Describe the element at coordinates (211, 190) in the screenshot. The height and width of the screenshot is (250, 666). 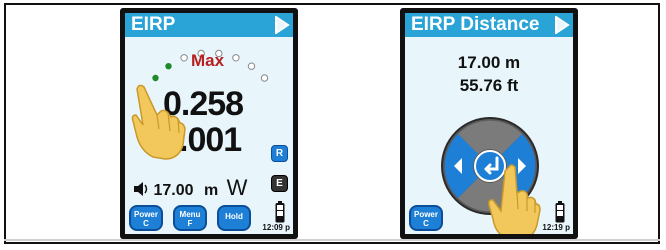
I see `power-unit-prefix: m` at that location.